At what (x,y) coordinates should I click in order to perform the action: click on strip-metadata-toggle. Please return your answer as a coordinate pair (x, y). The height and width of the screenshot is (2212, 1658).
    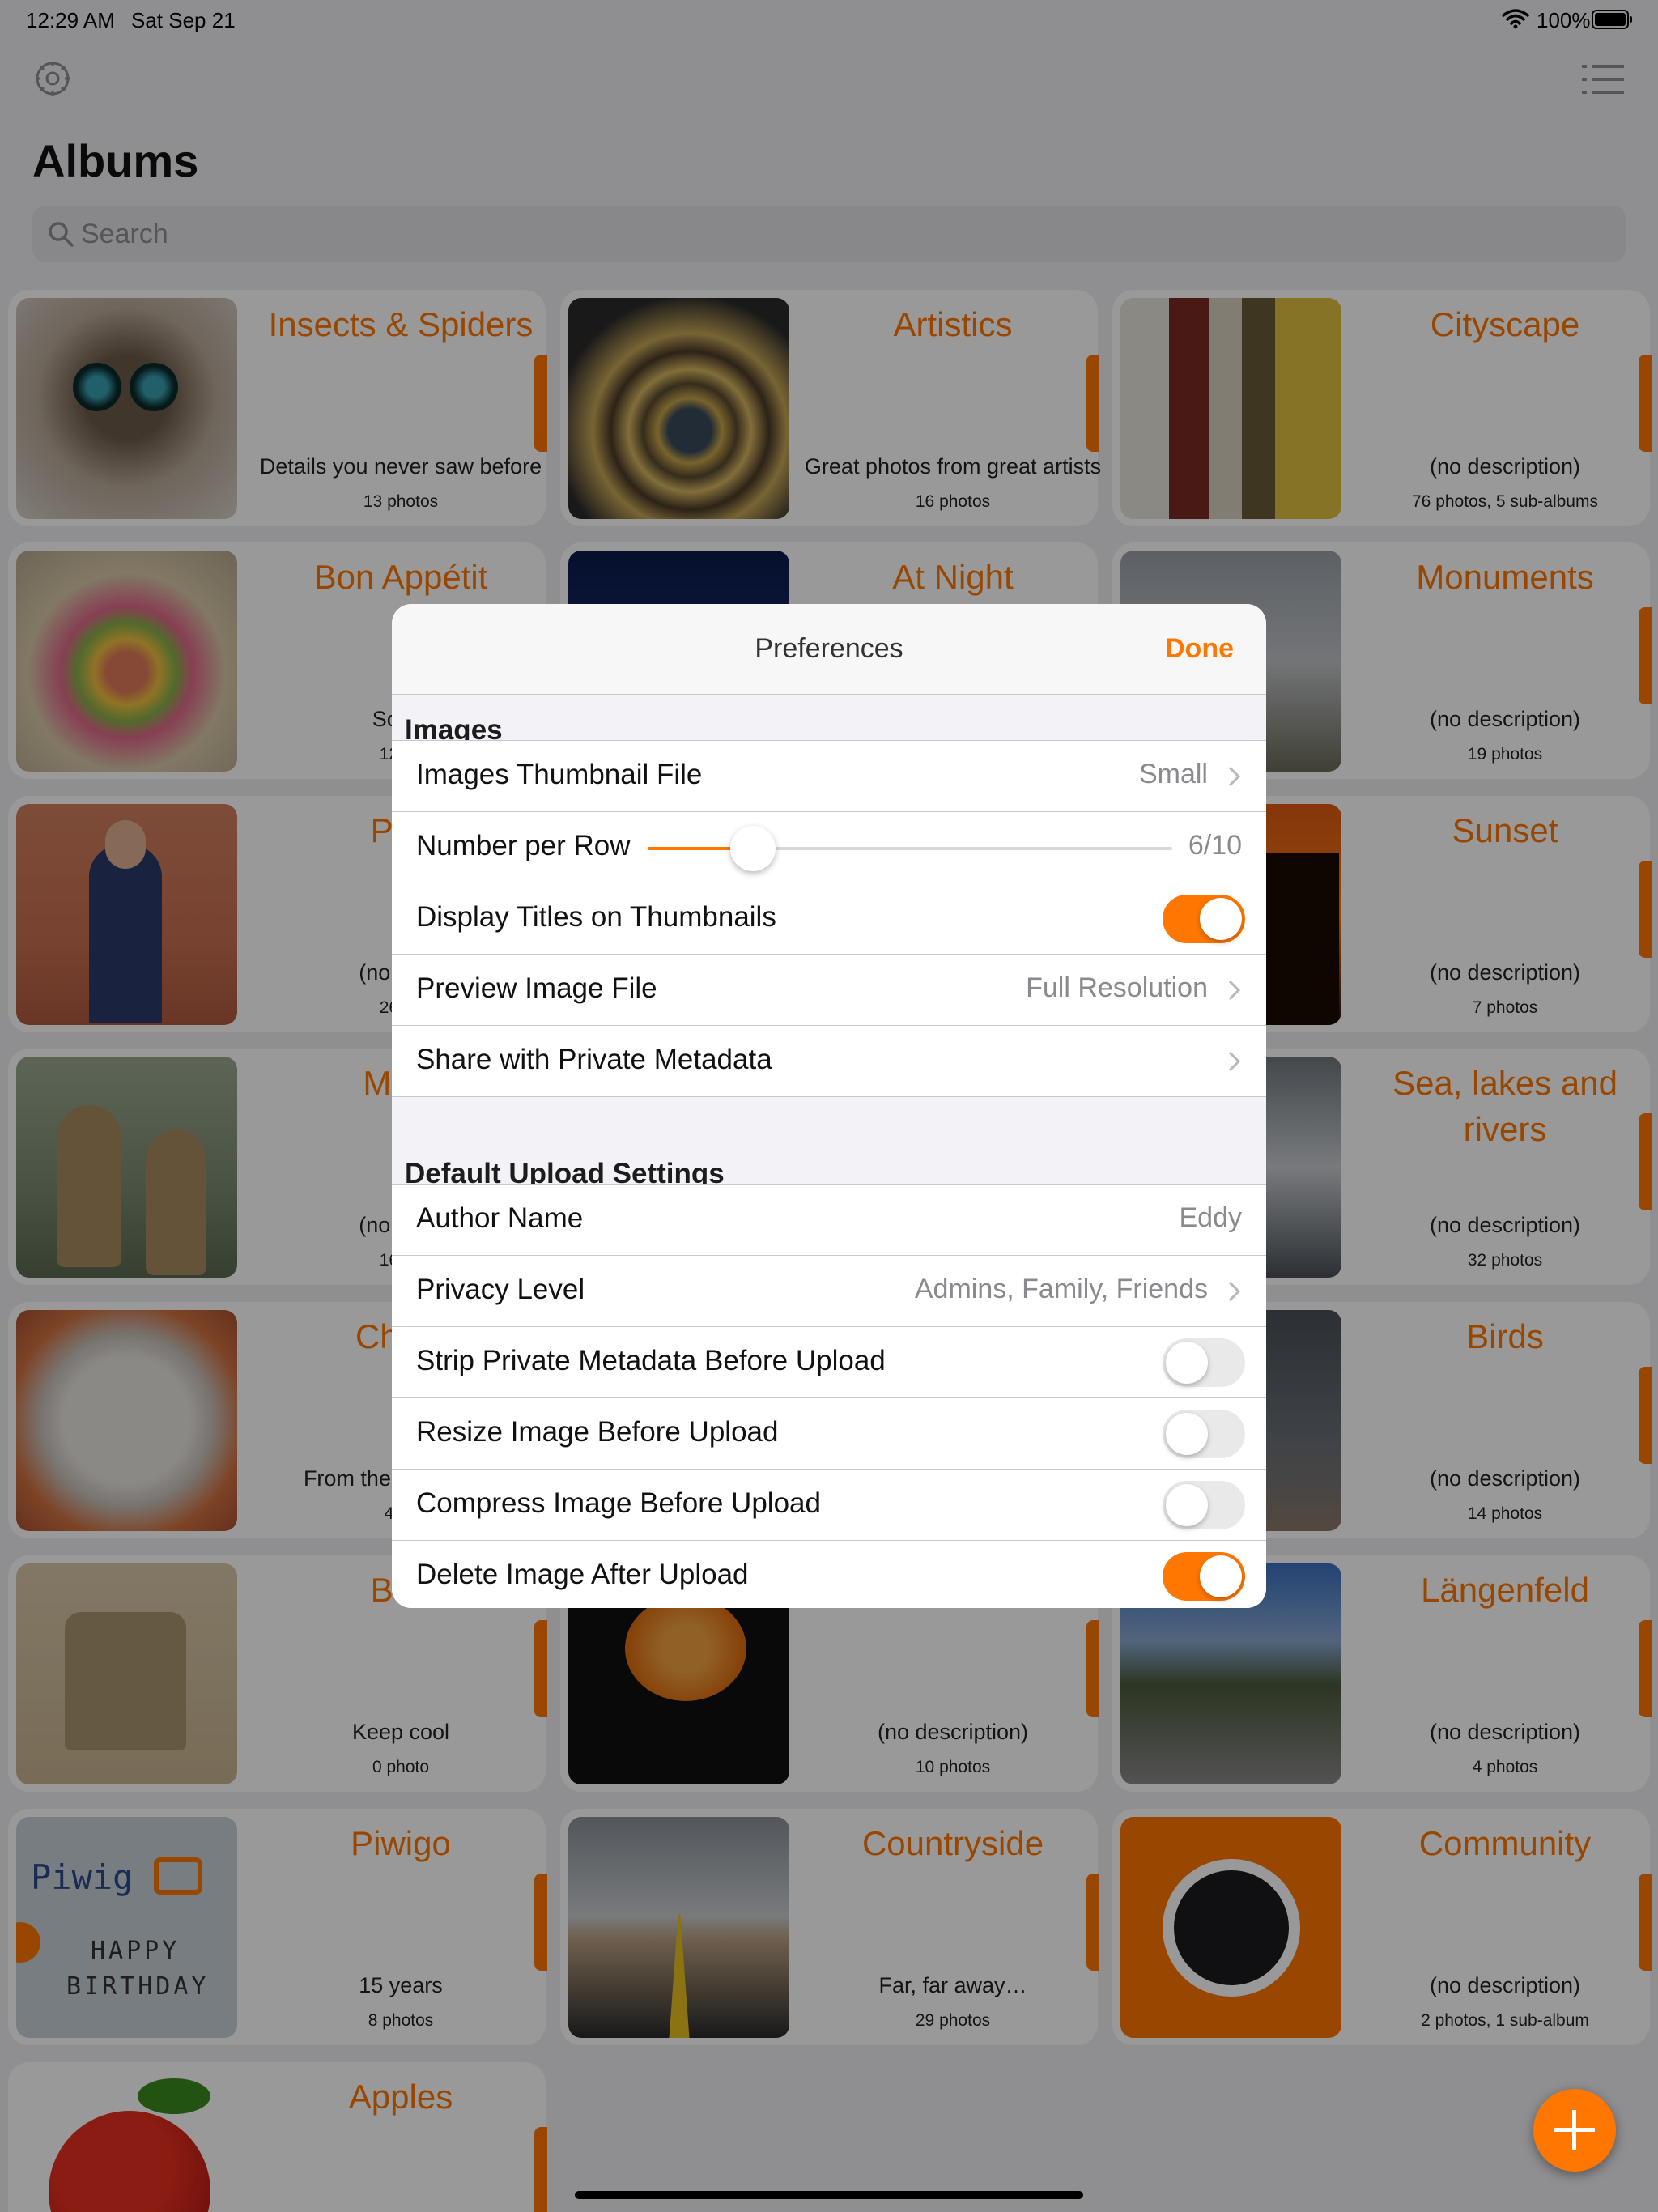
    Looking at the image, I should click on (1204, 1363).